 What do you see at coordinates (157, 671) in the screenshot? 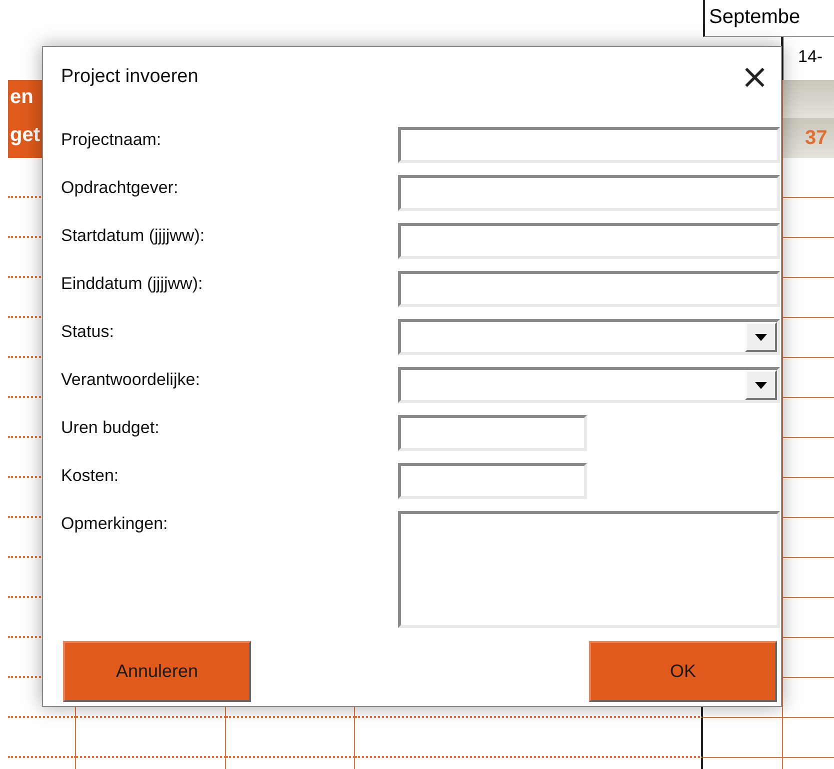
I see `cancel-button: Annuleren` at bounding box center [157, 671].